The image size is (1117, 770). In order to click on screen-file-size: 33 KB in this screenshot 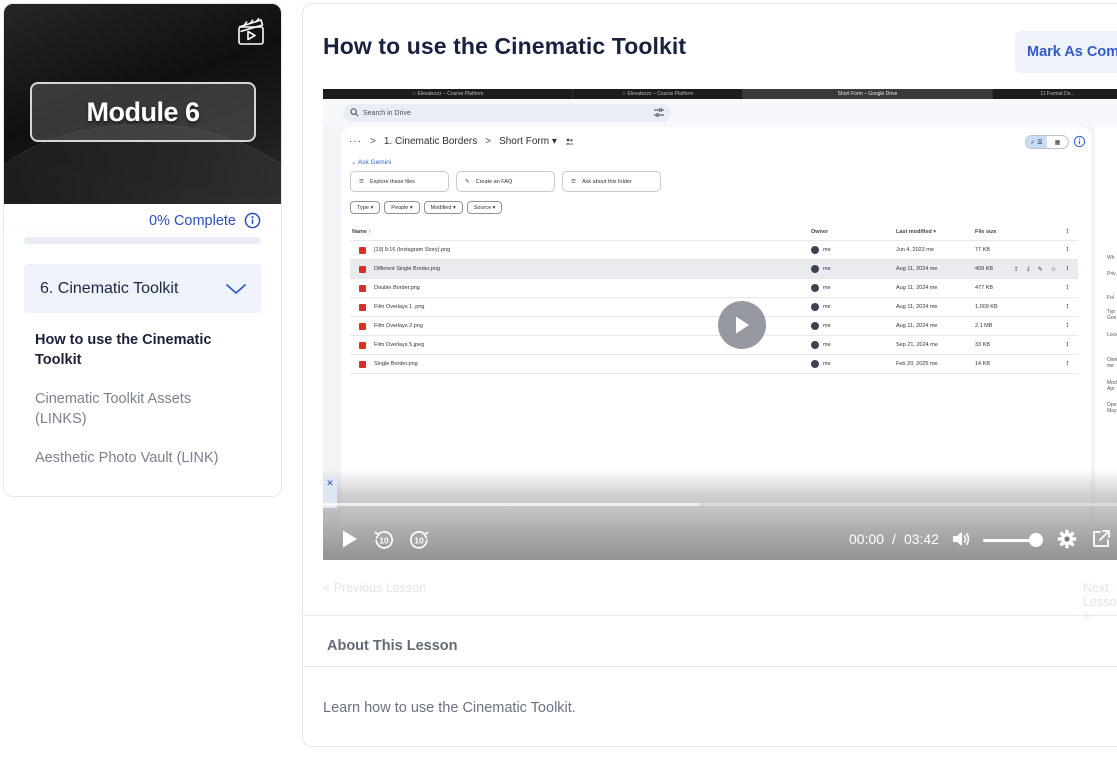, I will do `click(982, 345)`.